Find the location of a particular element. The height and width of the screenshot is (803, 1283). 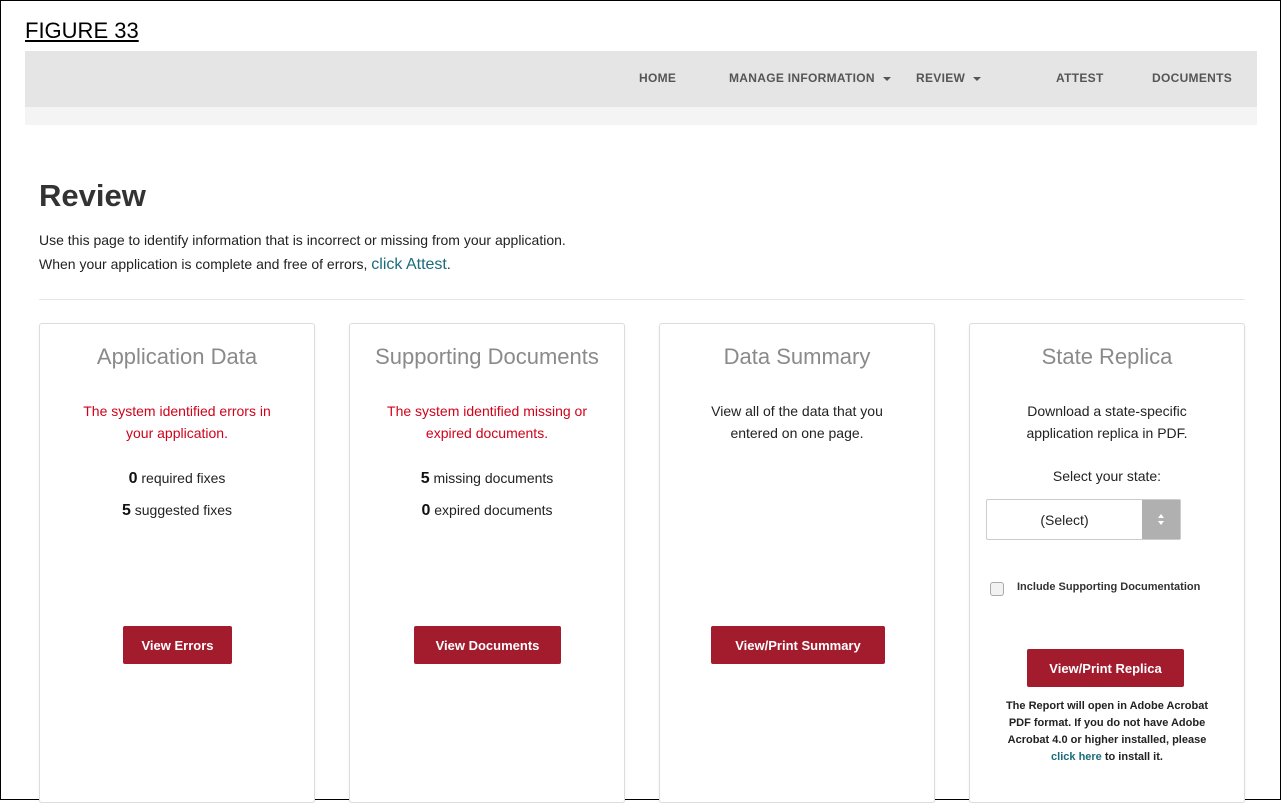

note-suffix: to install it. is located at coordinates (1132, 757).